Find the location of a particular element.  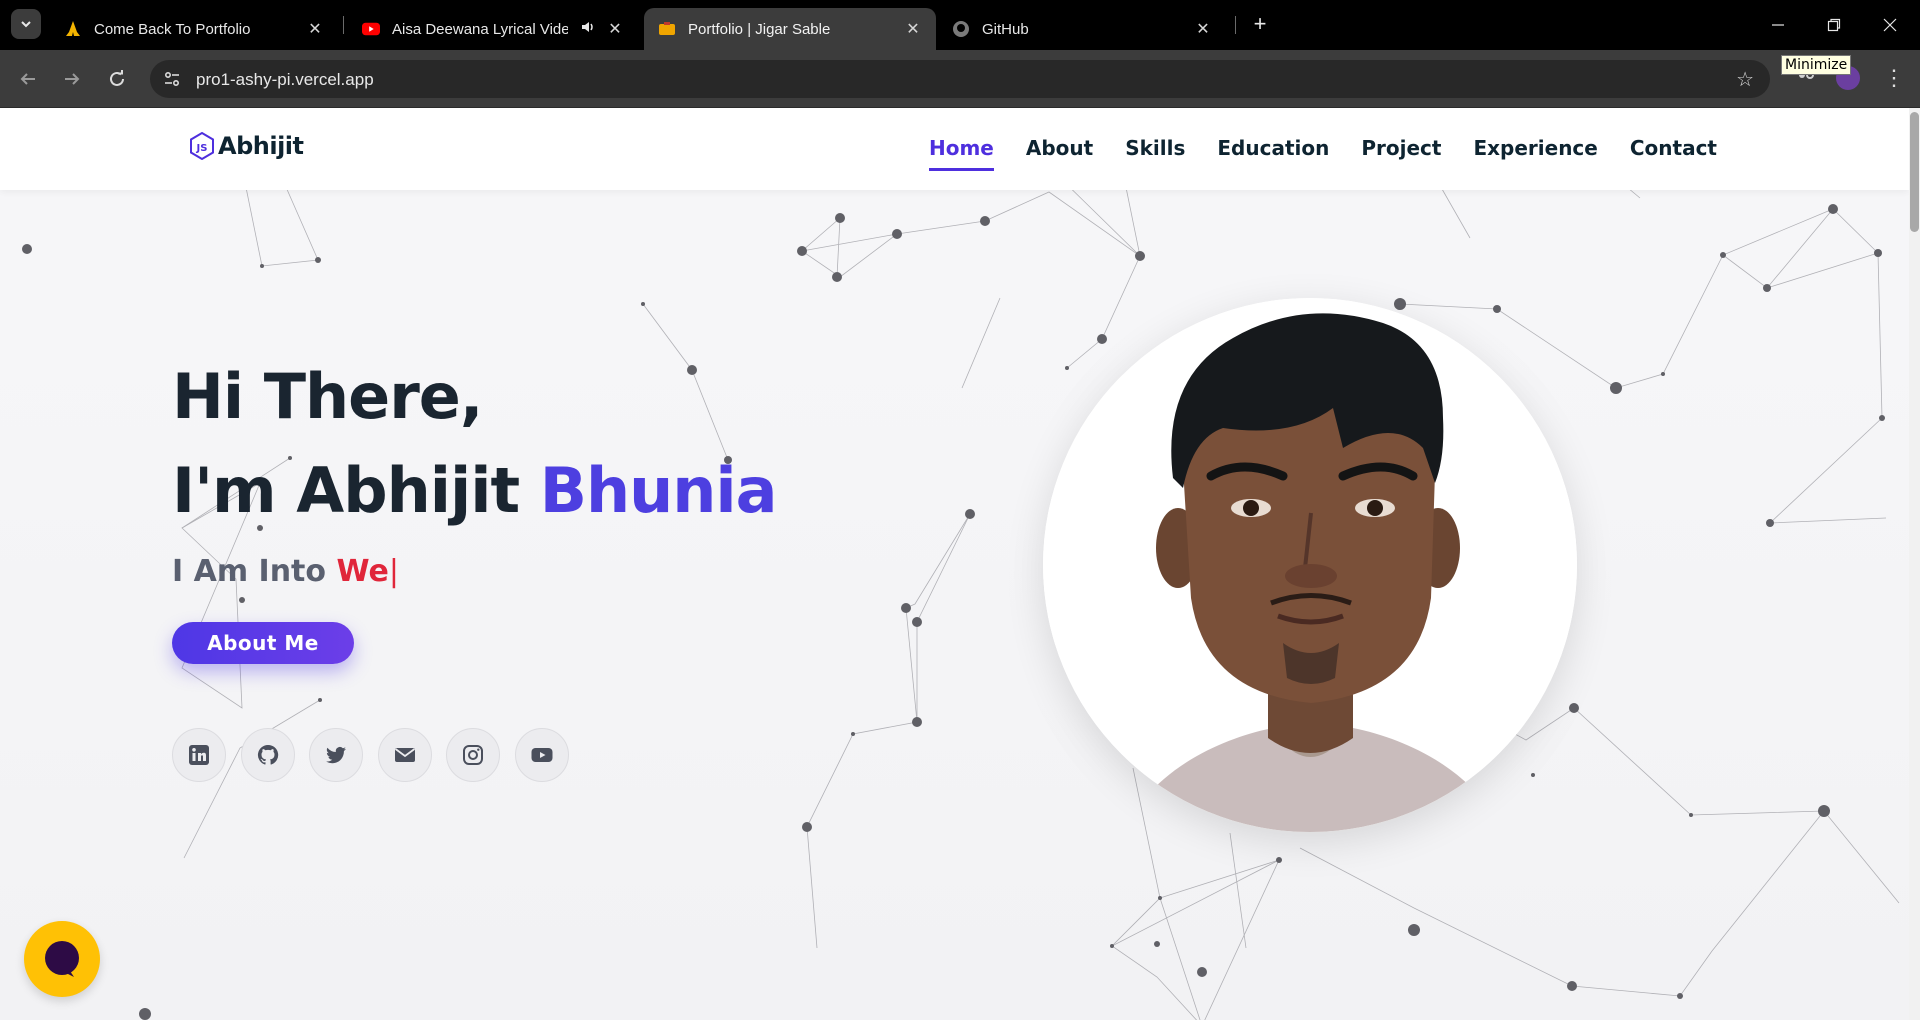

hero-greeting: Hi There, is located at coordinates (327, 396).